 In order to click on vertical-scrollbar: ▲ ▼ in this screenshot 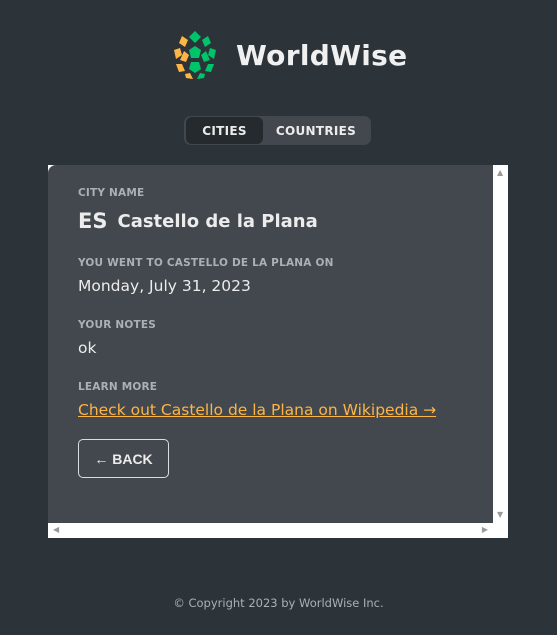, I will do `click(500, 344)`.